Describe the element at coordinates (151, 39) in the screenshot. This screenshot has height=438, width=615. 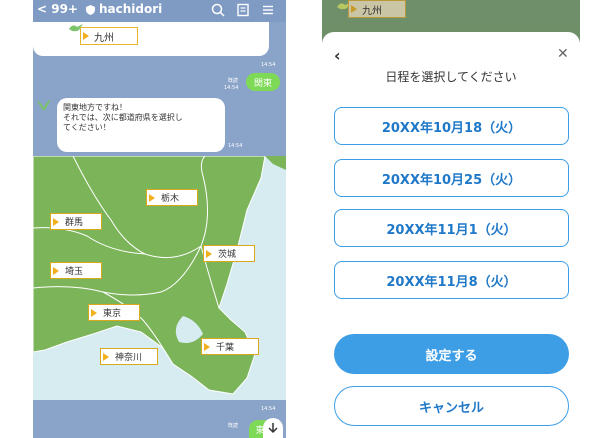
I see `previous-card: 九州` at that location.